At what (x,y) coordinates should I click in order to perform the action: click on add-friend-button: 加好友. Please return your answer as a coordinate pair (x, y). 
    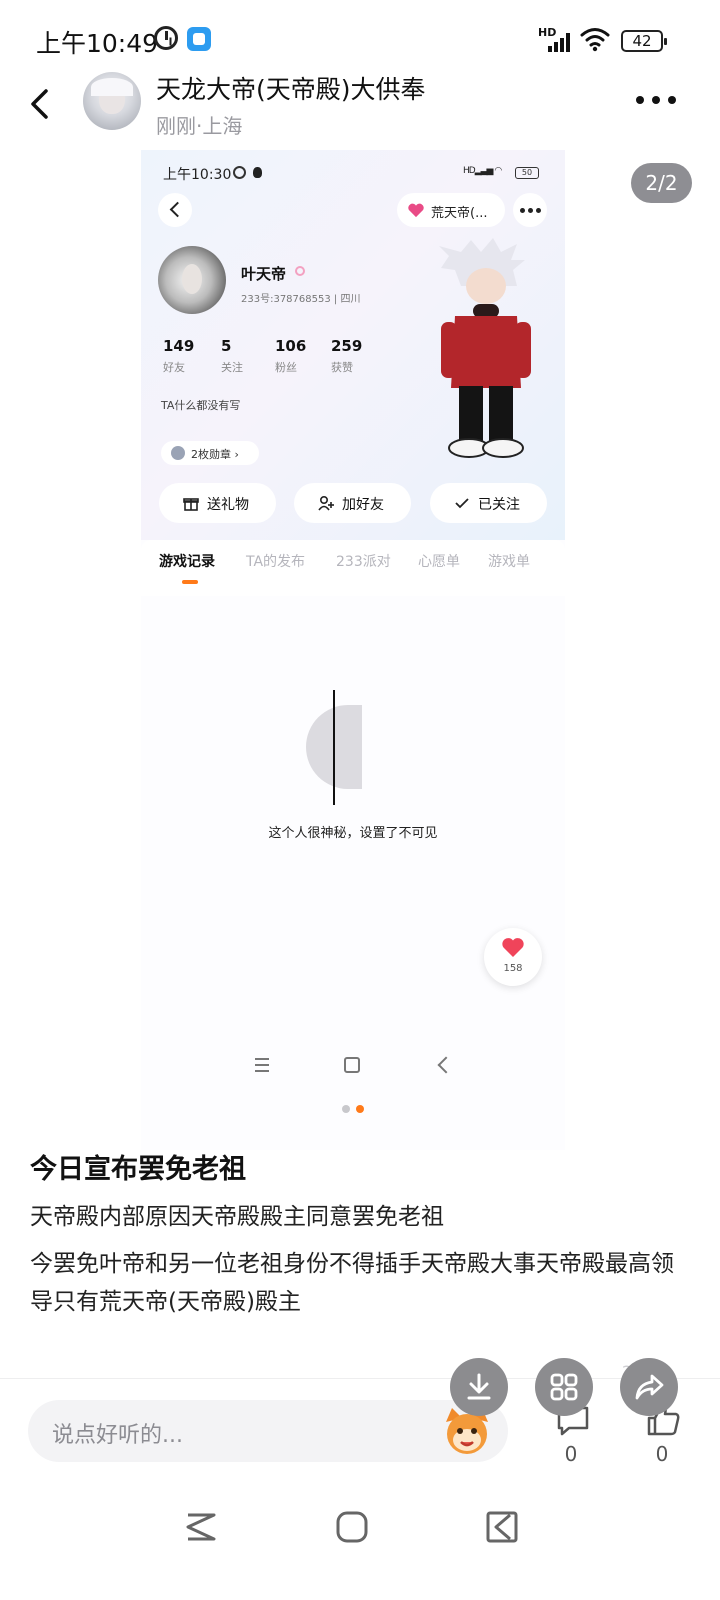
    Looking at the image, I should click on (352, 503).